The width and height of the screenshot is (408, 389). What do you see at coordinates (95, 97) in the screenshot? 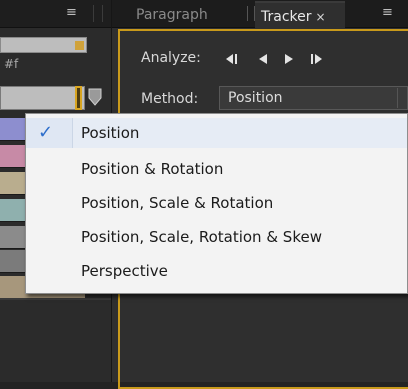
I see `shield-icon` at bounding box center [95, 97].